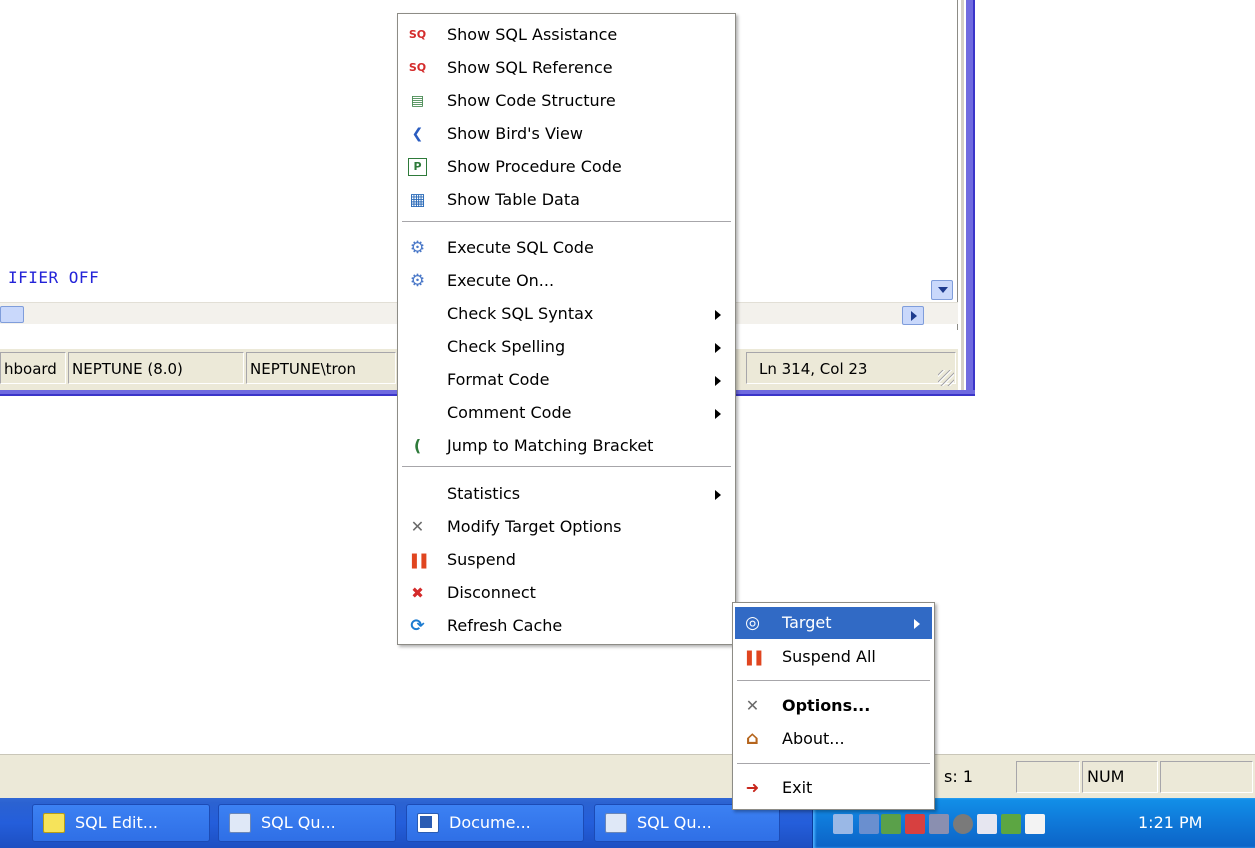  I want to click on pen-icon, so click(987, 824).